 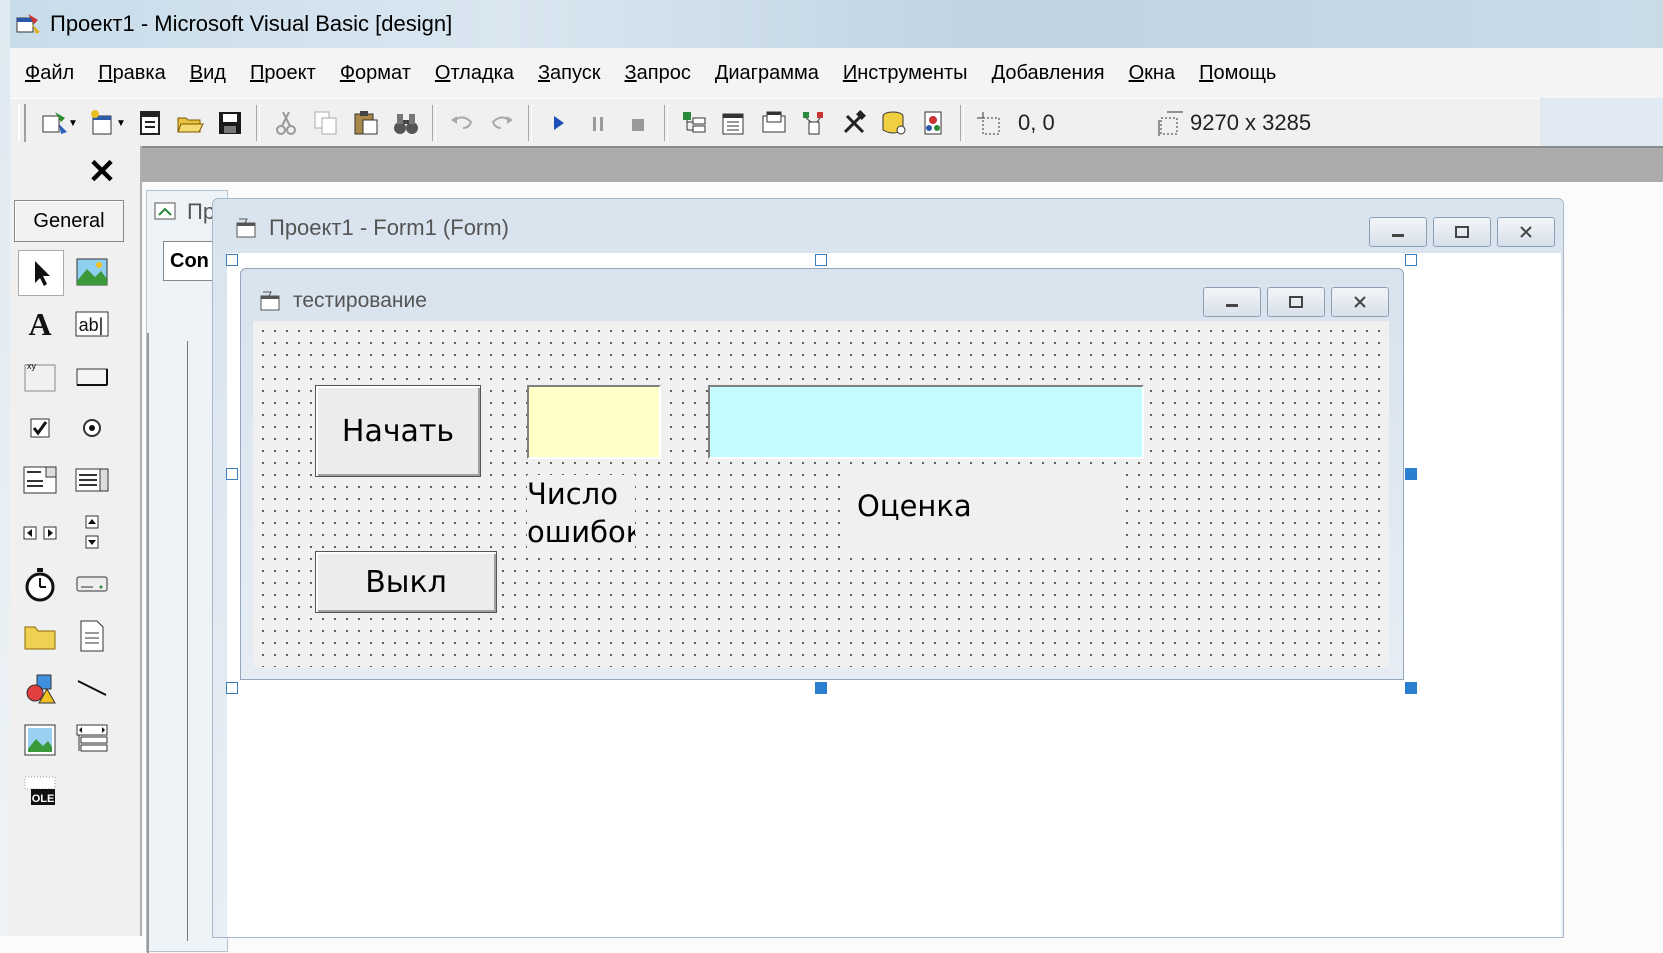 I want to click on errors-count-textbox, so click(x=594, y=422).